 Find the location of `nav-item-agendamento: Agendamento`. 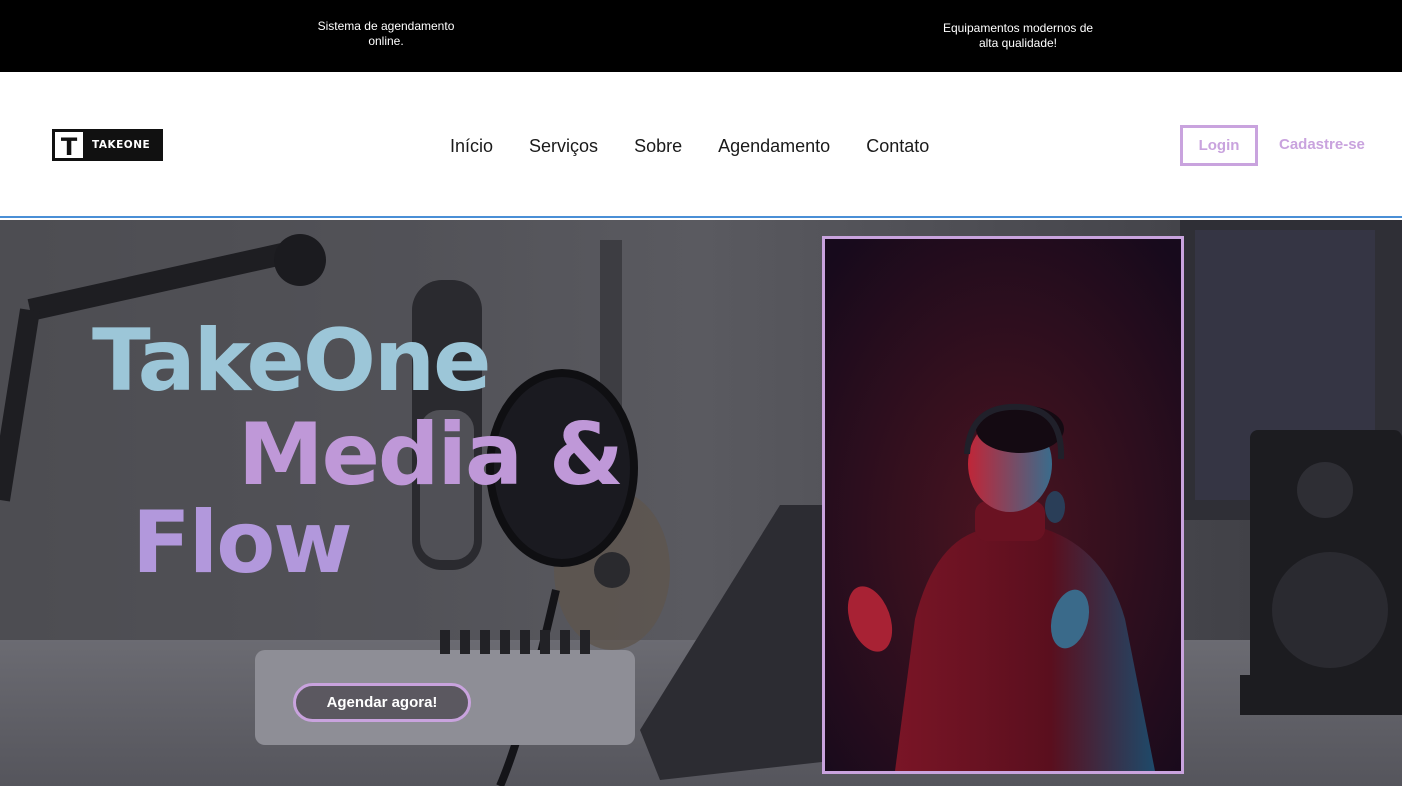

nav-item-agendamento: Agendamento is located at coordinates (774, 146).